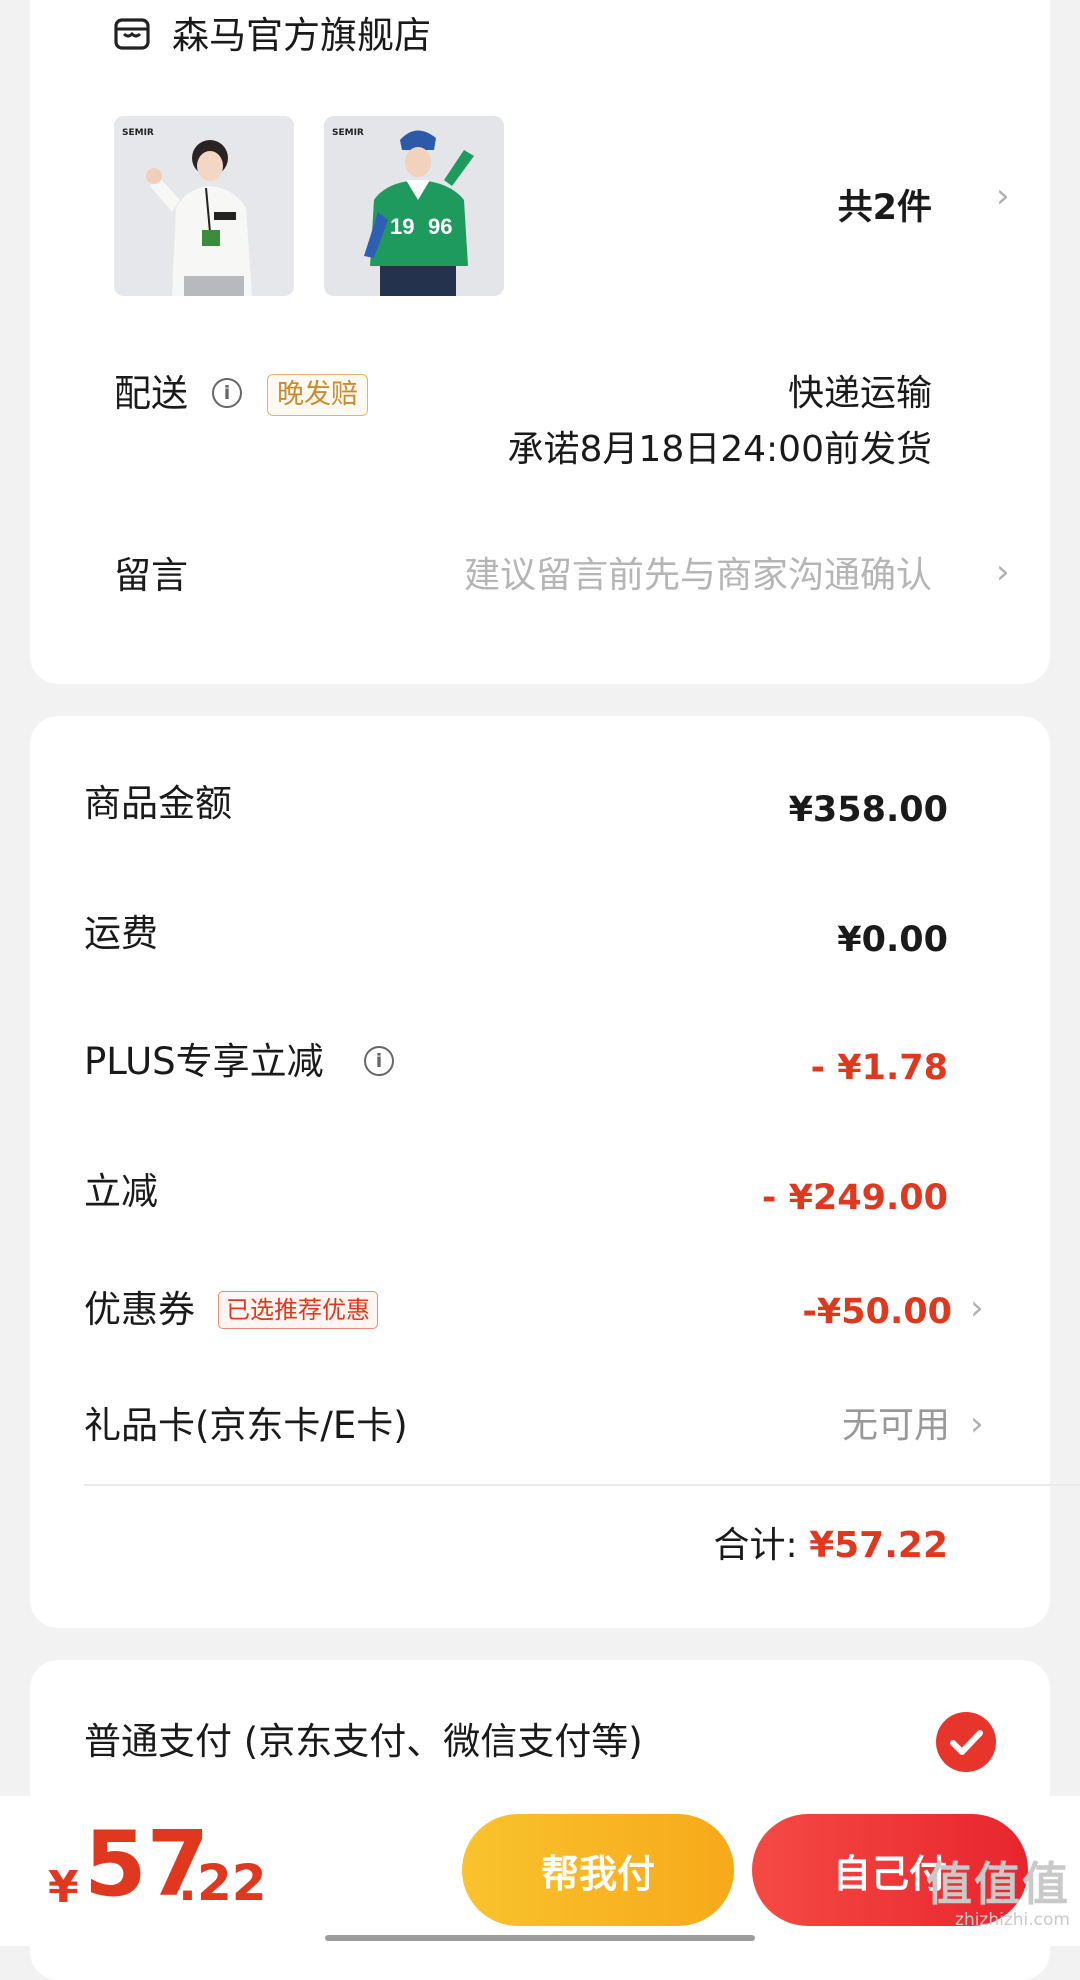  What do you see at coordinates (868, 810) in the screenshot?
I see `goods-amount-value: ¥358.00` at bounding box center [868, 810].